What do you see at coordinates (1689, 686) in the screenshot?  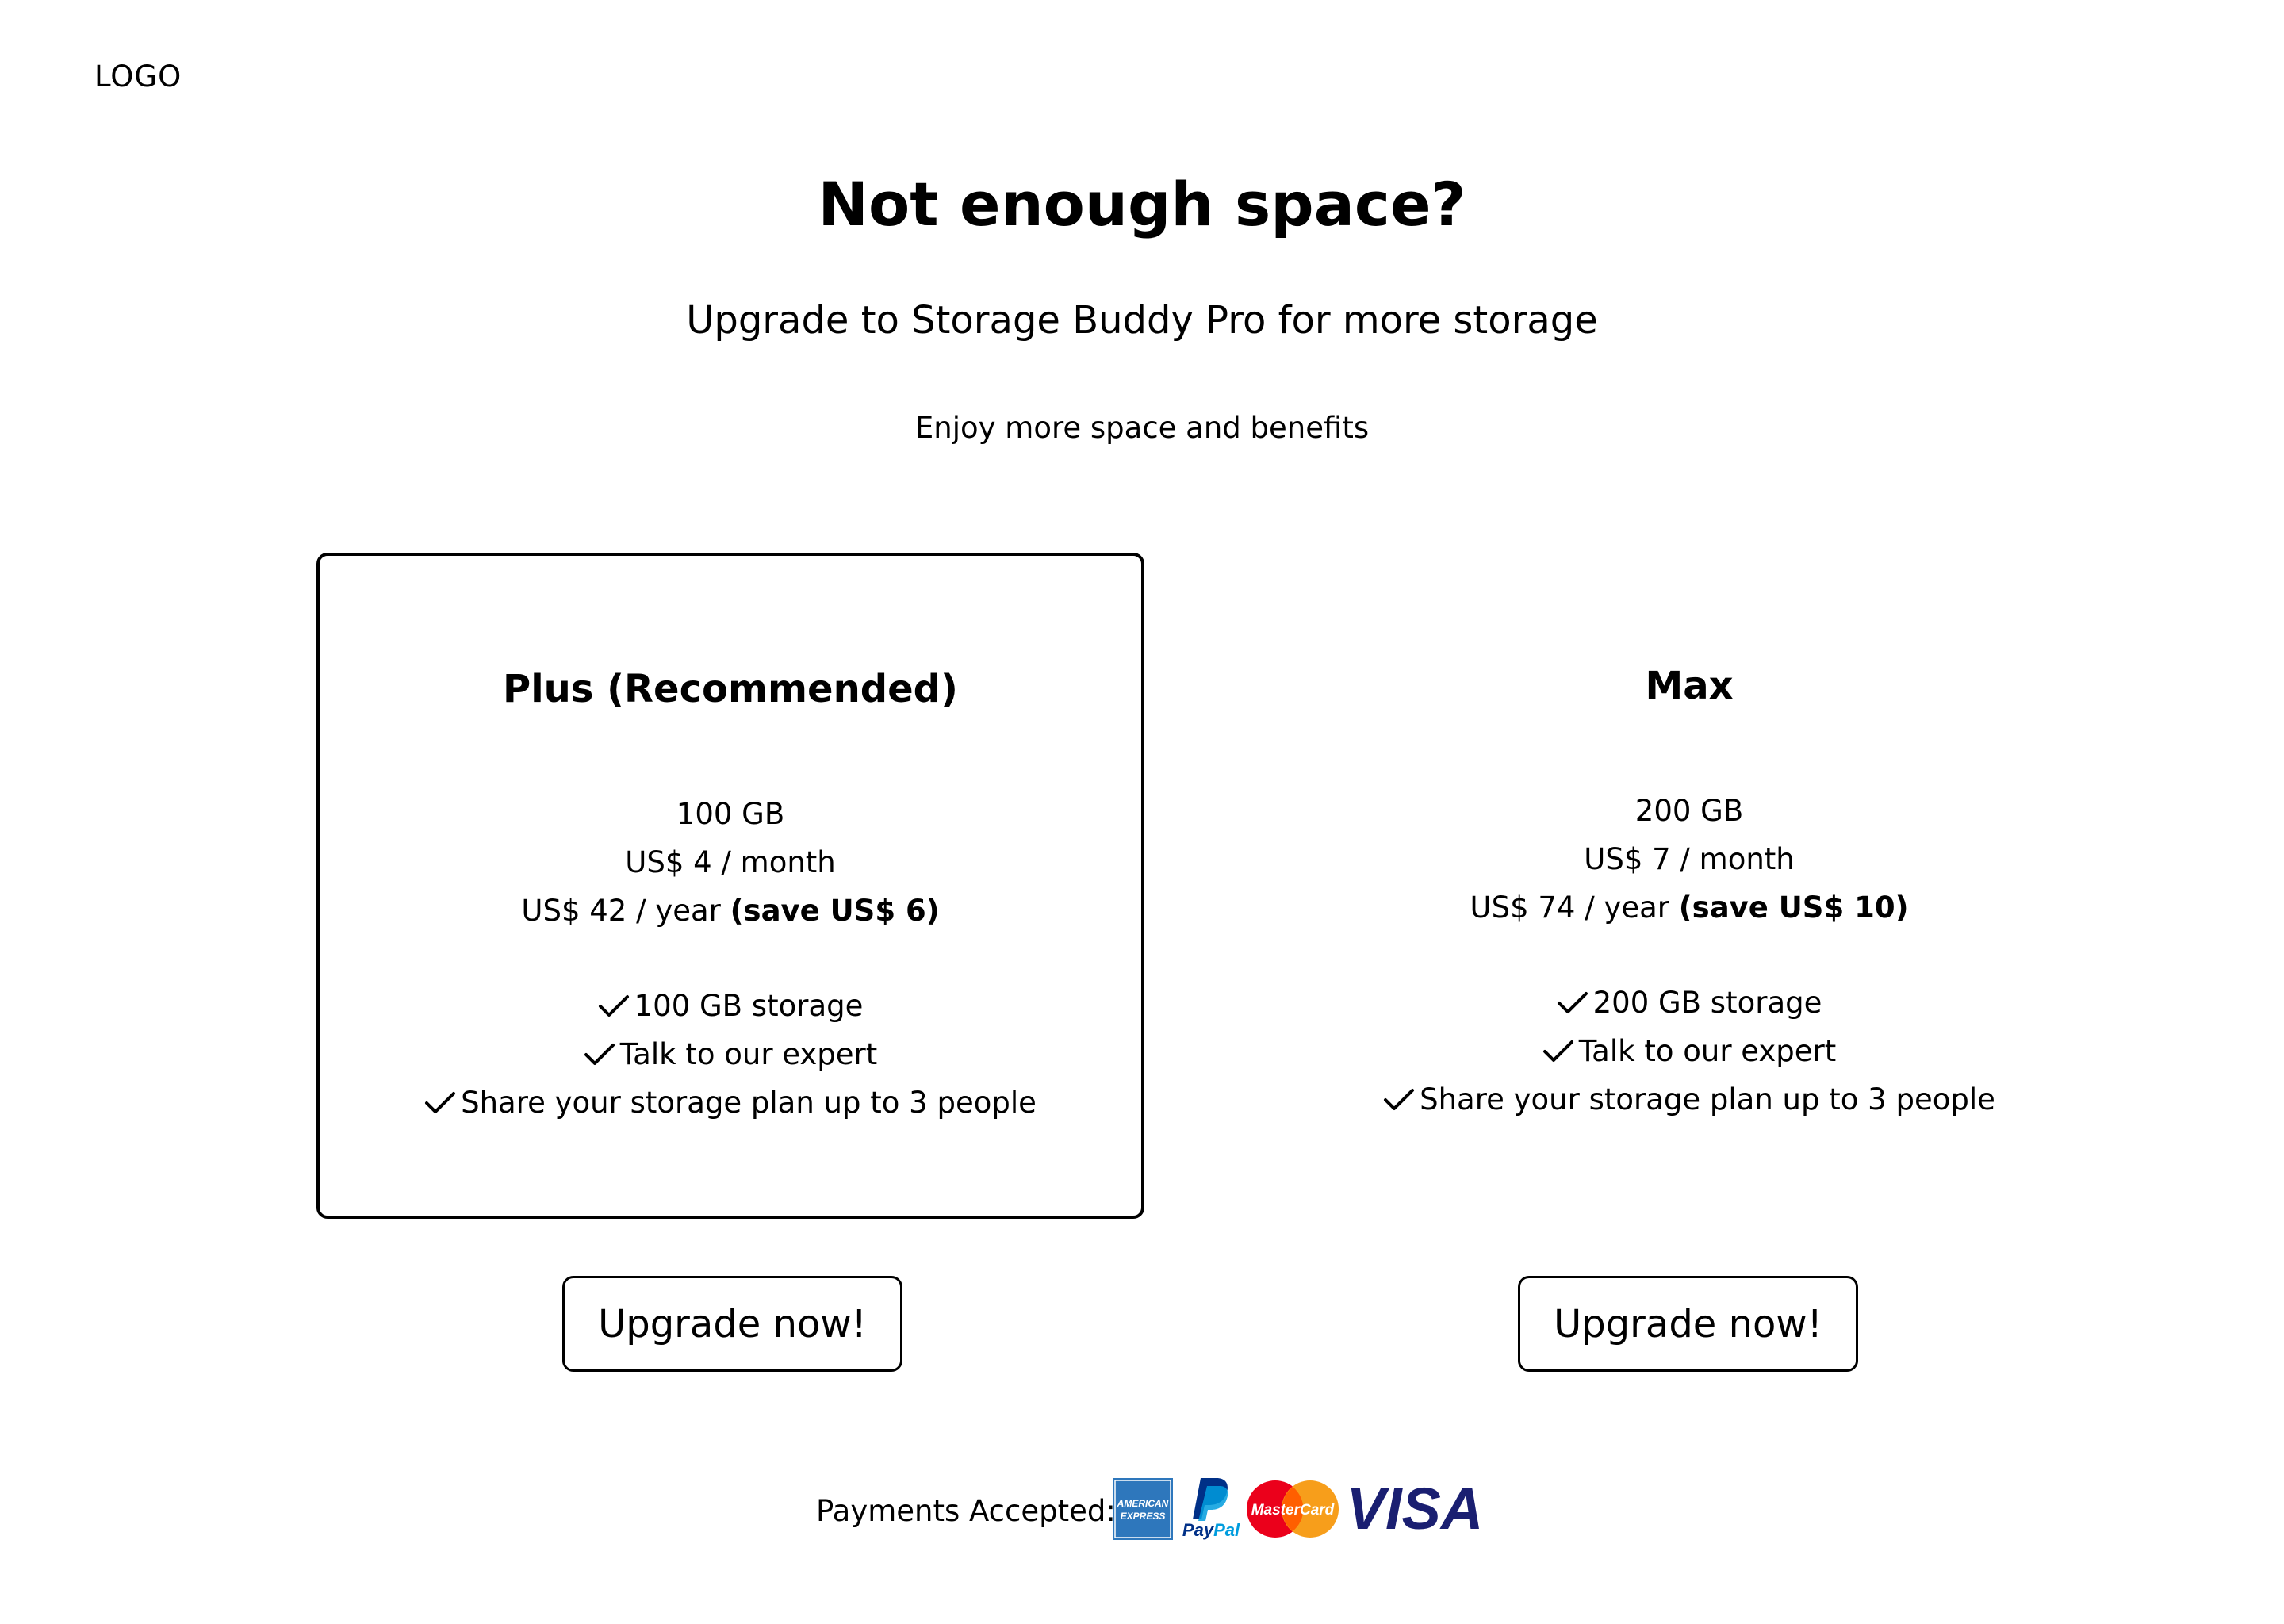 I see `plan-title: Max` at bounding box center [1689, 686].